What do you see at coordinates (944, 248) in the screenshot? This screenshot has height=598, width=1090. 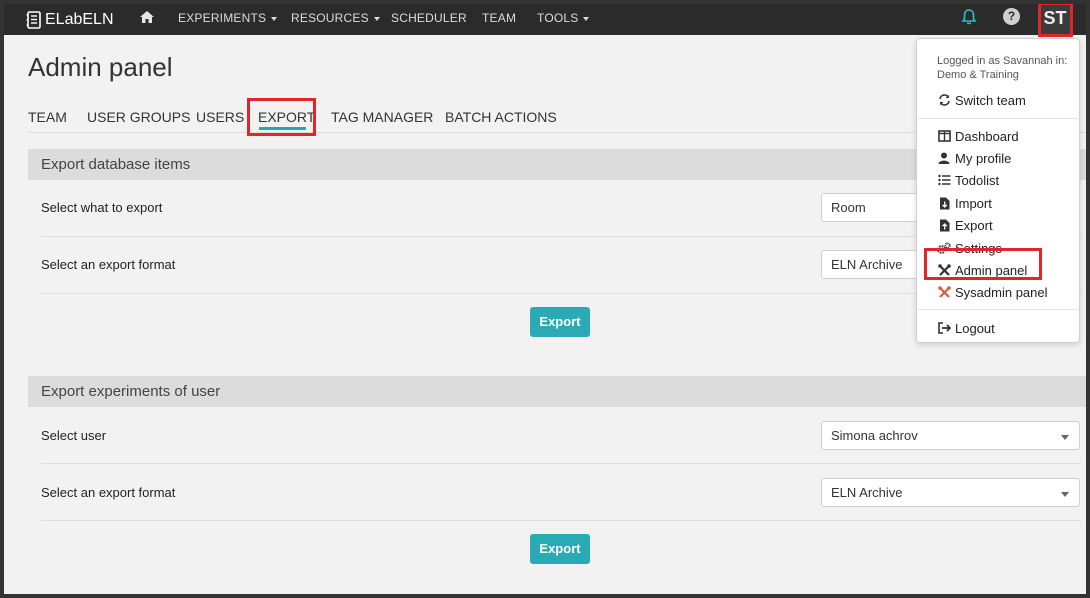 I see `cogs-icon` at bounding box center [944, 248].